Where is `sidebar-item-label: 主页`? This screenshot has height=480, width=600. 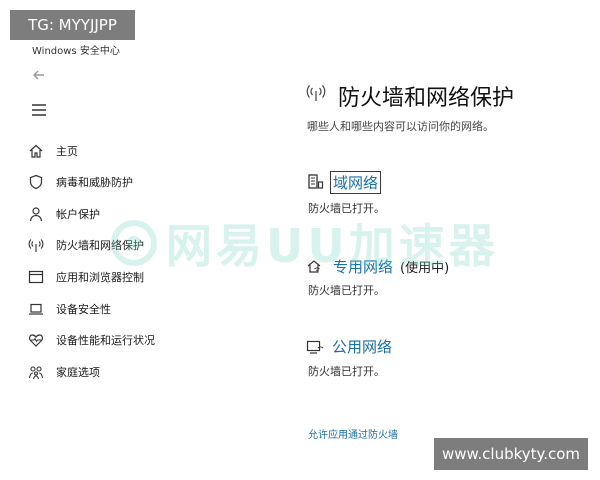 sidebar-item-label: 主页 is located at coordinates (67, 151).